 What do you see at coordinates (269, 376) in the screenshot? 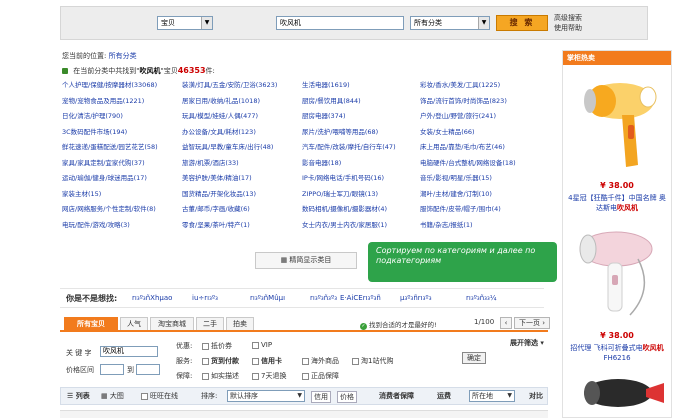
I see `seven-day-return-checkbox: 7天退换` at bounding box center [269, 376].